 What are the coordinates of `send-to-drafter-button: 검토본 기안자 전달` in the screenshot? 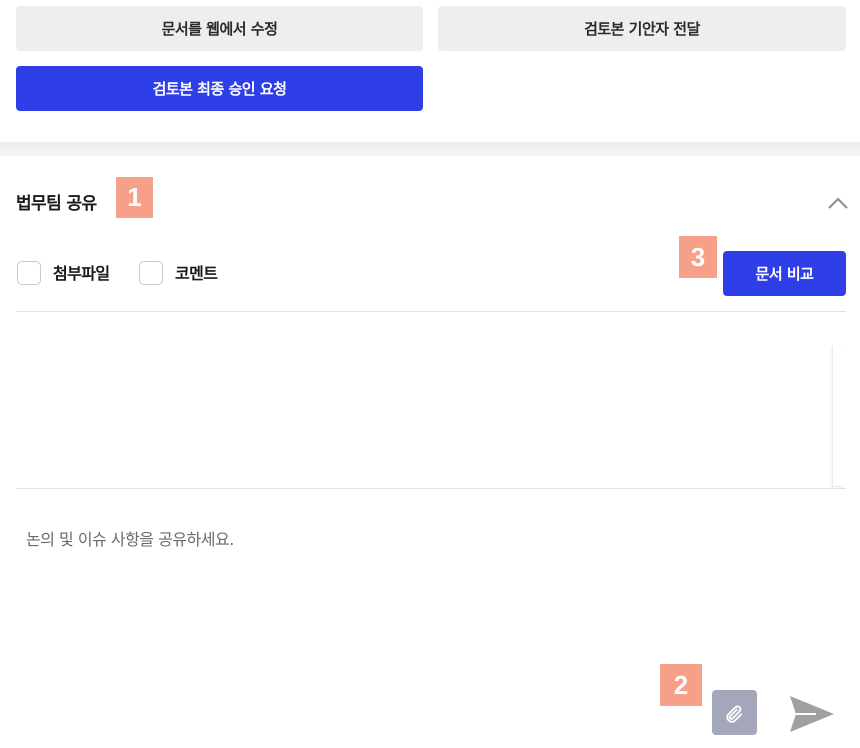 It's located at (642, 28).